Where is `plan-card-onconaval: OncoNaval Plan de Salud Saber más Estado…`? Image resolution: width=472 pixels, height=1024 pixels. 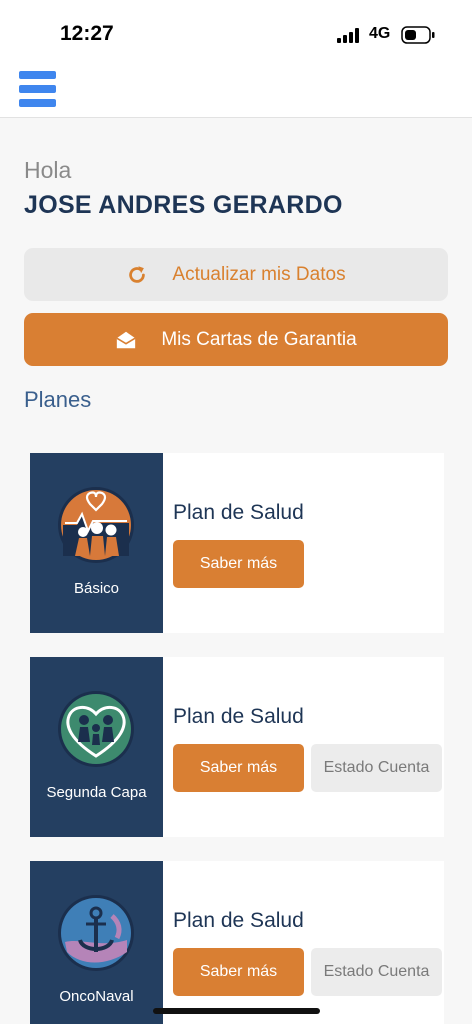 plan-card-onconaval: OncoNaval Plan de Salud Saber más Estado… is located at coordinates (237, 942).